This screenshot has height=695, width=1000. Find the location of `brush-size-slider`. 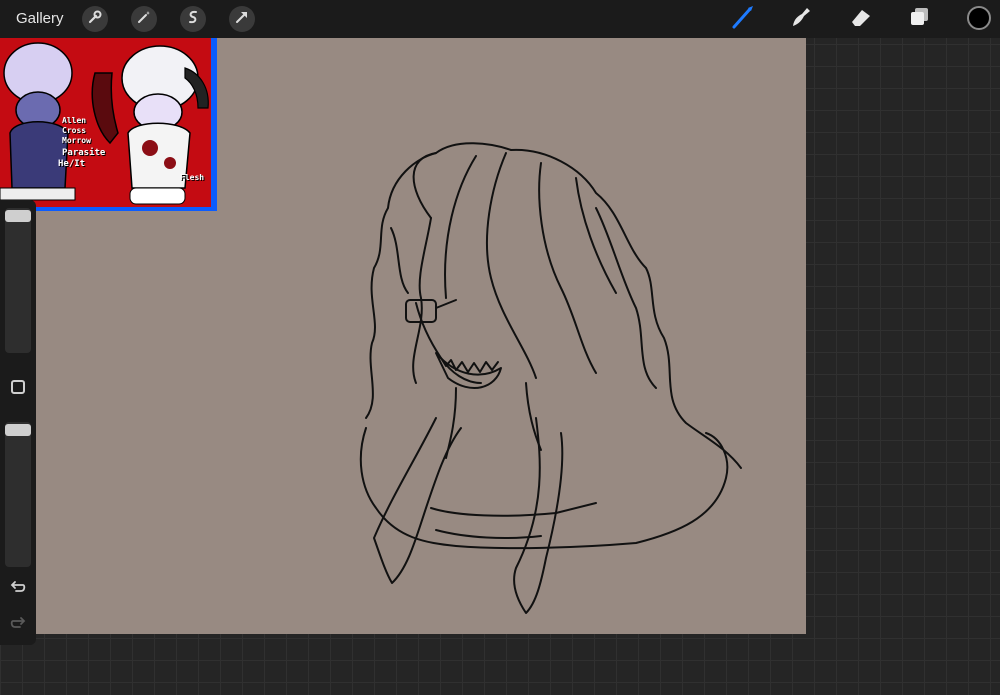

brush-size-slider is located at coordinates (18, 280).